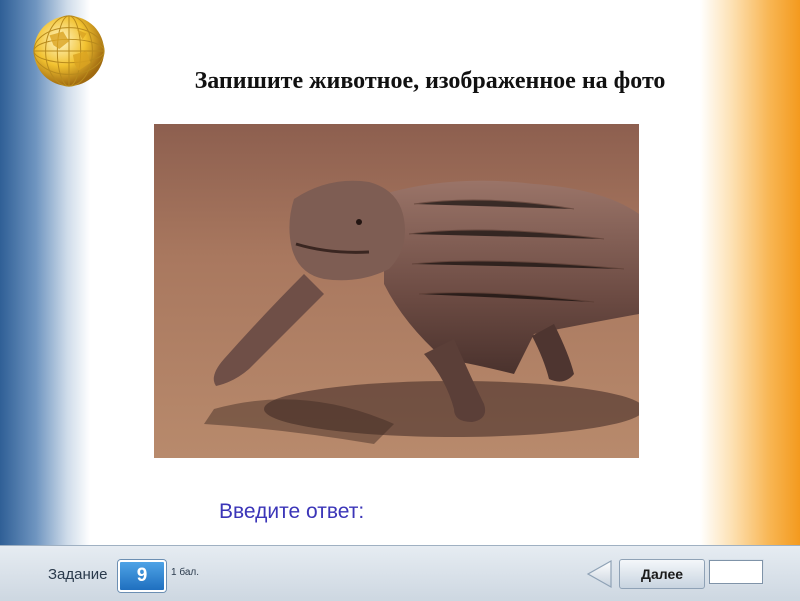 The height and width of the screenshot is (601, 800). I want to click on triangle-left-icon, so click(599, 574).